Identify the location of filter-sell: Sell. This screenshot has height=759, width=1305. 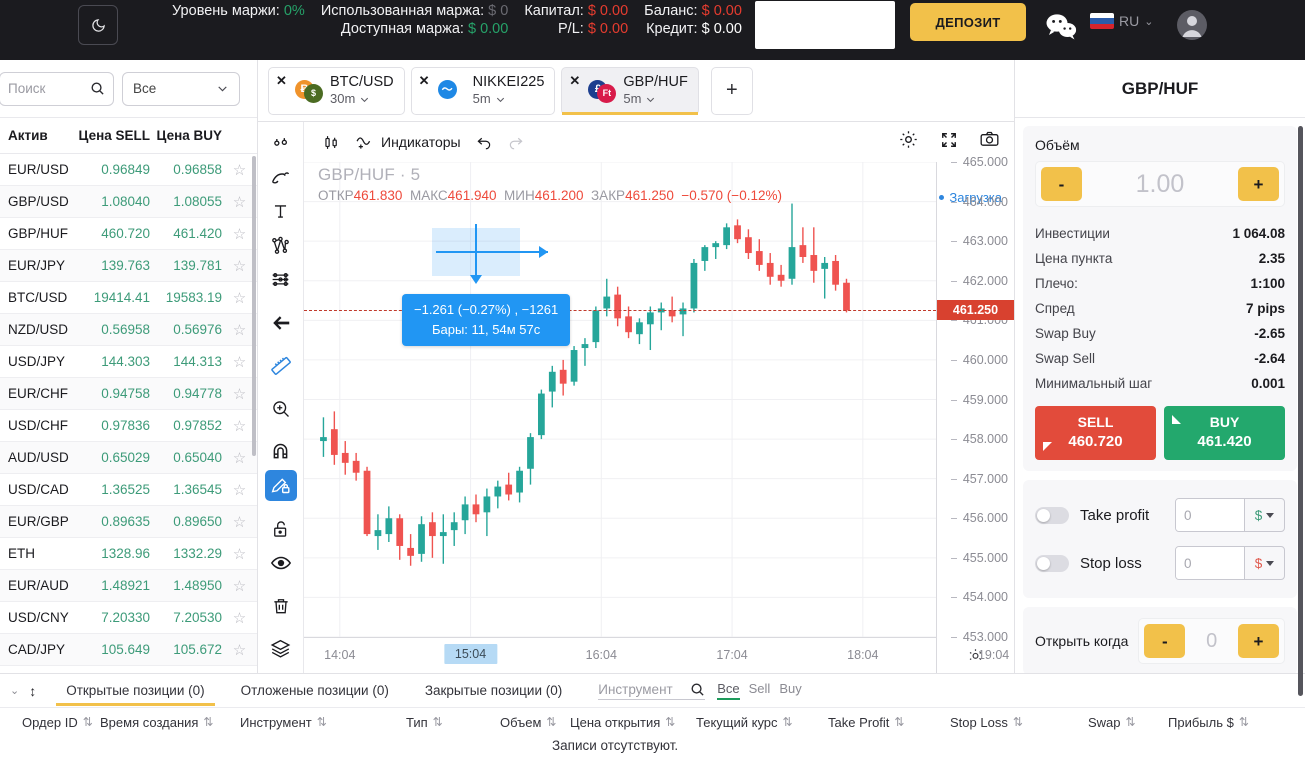
(760, 690).